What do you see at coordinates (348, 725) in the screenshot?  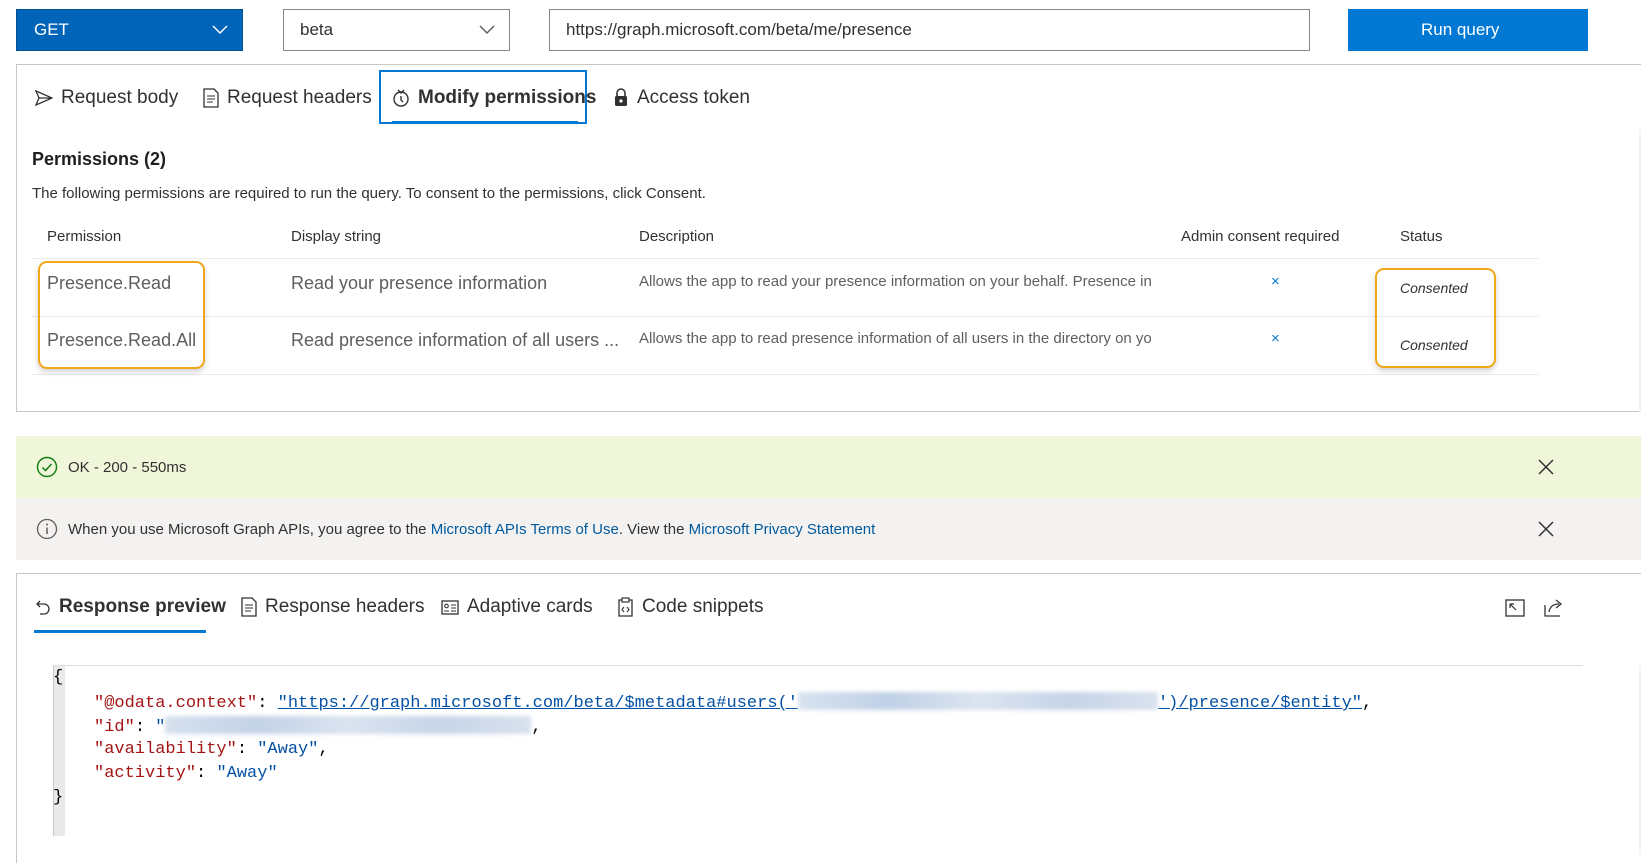 I see `redacted-id-value` at bounding box center [348, 725].